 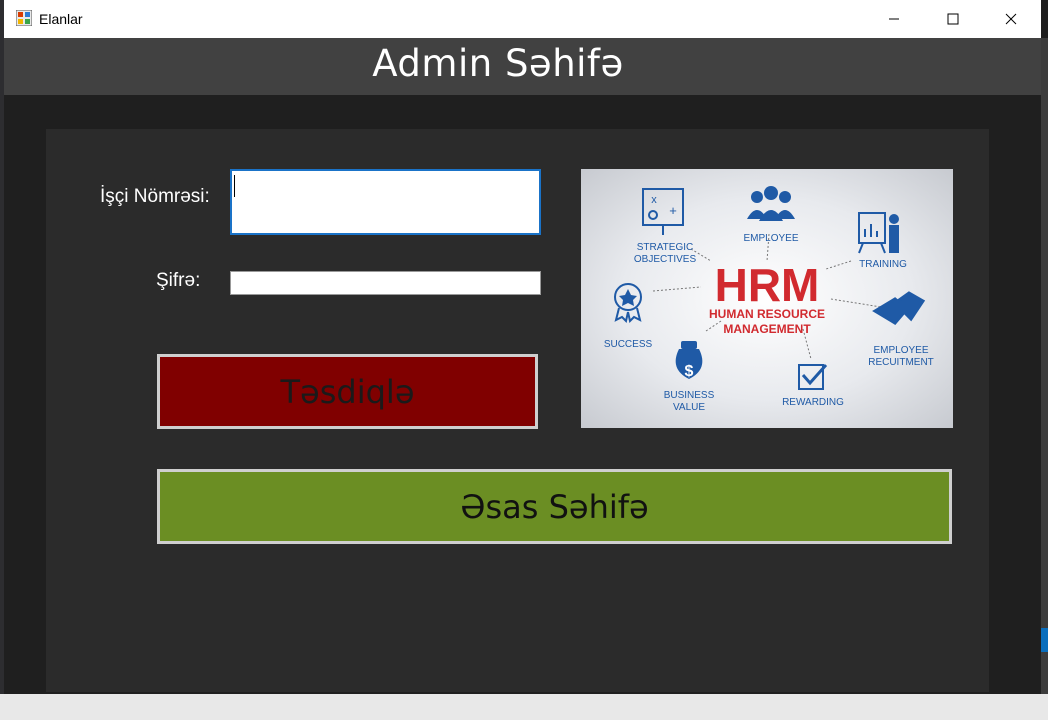 I want to click on password-input, so click(x=385, y=283).